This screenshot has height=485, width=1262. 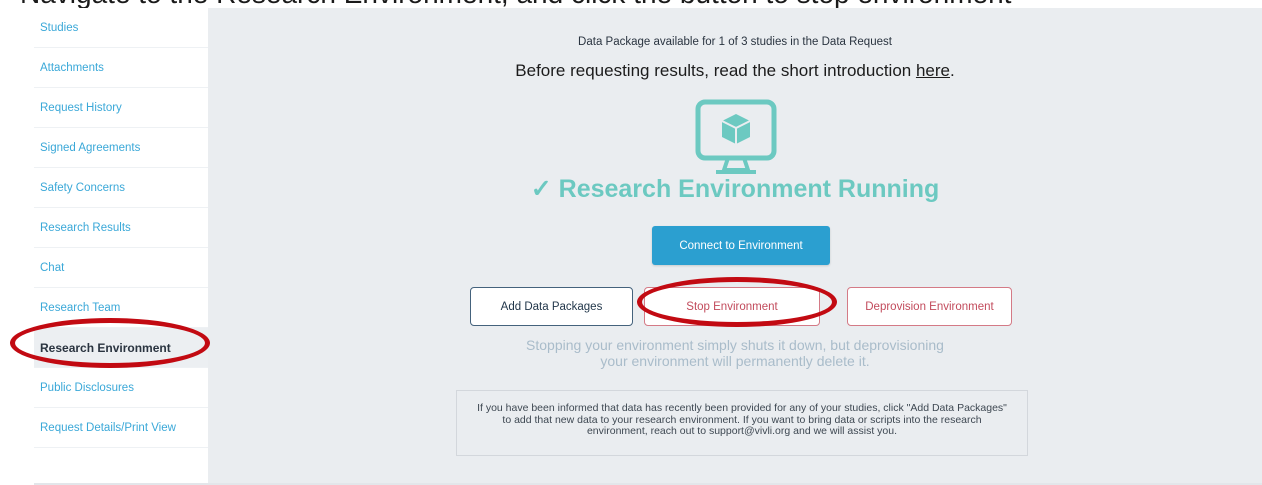 I want to click on sidebar-item-public-disclosures: Public Disclosures, so click(x=121, y=388).